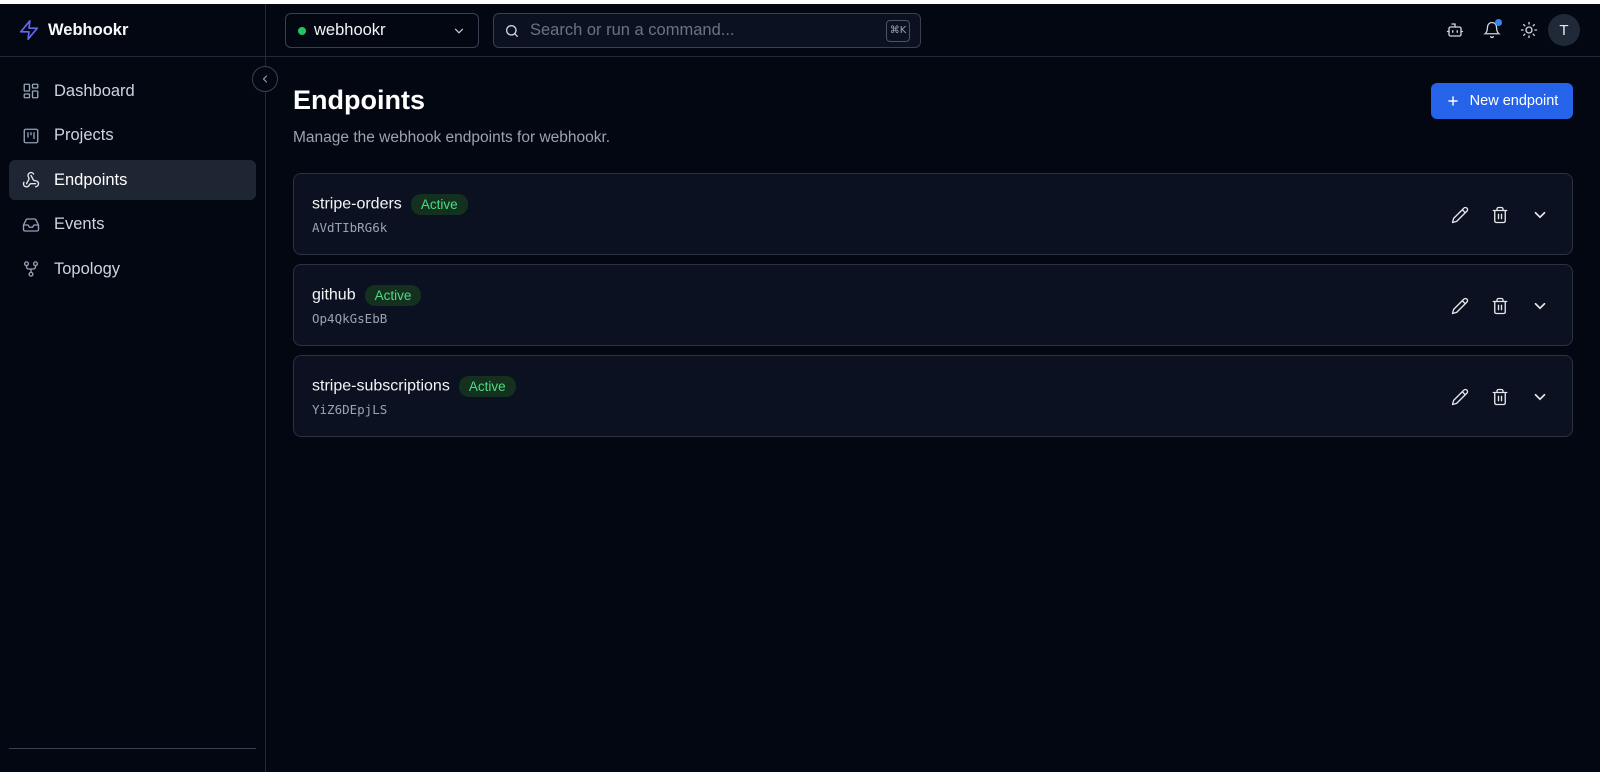 This screenshot has width=1600, height=772. What do you see at coordinates (87, 268) in the screenshot?
I see `sidebar-item-label: Topology` at bounding box center [87, 268].